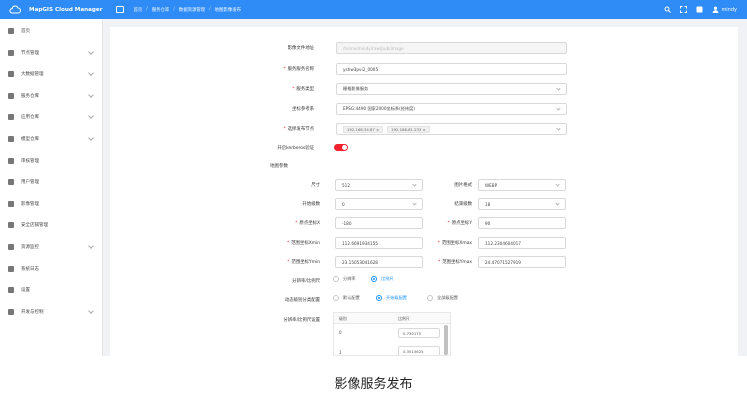 This screenshot has width=747, height=397. What do you see at coordinates (120, 9) in the screenshot?
I see `menu-toggle-icon` at bounding box center [120, 9].